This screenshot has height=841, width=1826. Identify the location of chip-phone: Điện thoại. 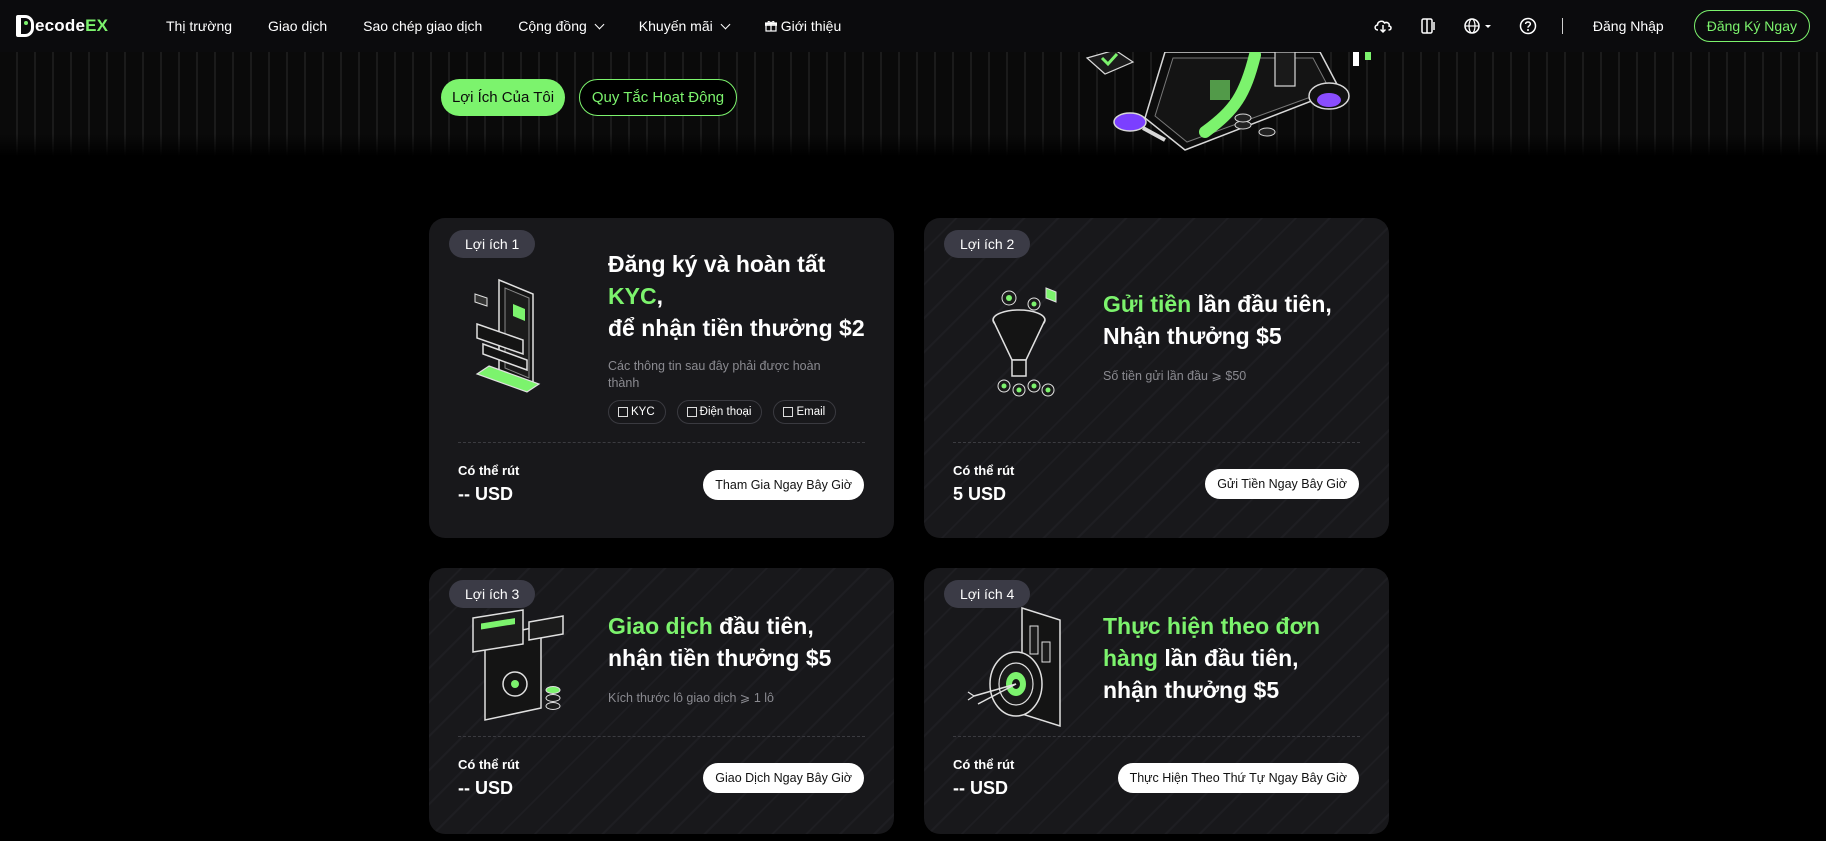
(719, 412).